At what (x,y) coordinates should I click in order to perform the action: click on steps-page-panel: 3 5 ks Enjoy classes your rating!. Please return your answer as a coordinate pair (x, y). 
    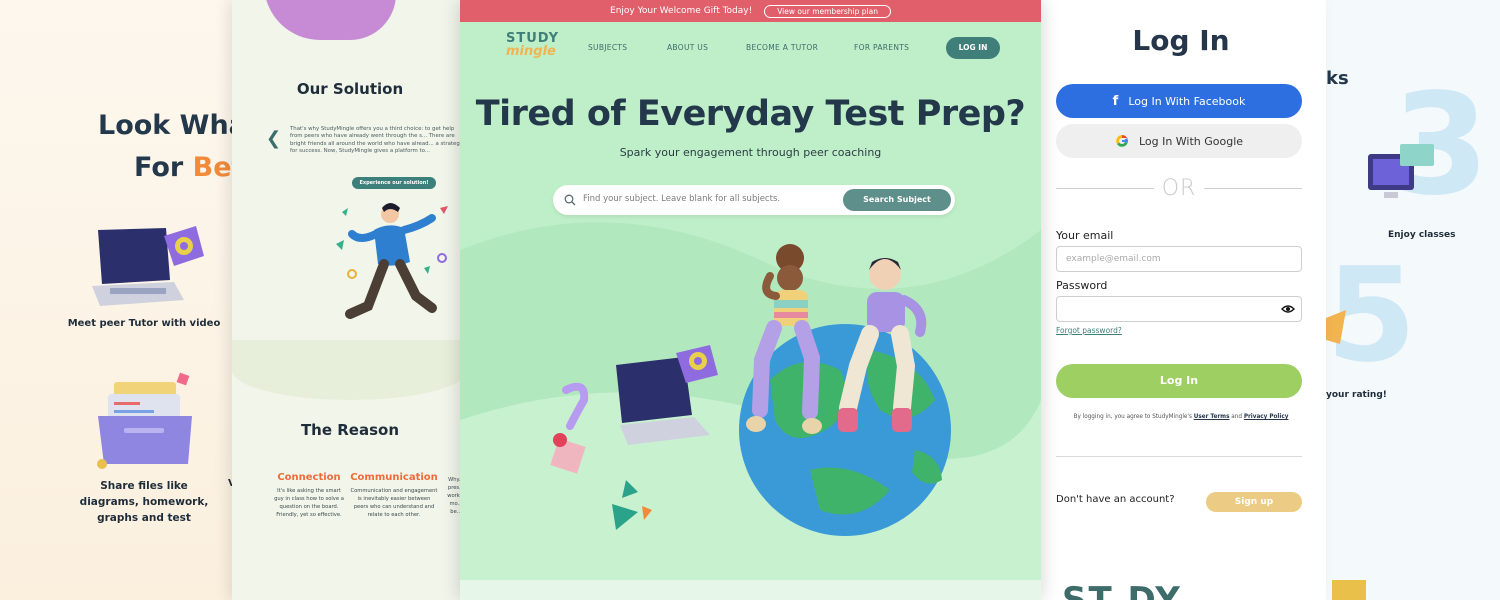
    Looking at the image, I should click on (1413, 300).